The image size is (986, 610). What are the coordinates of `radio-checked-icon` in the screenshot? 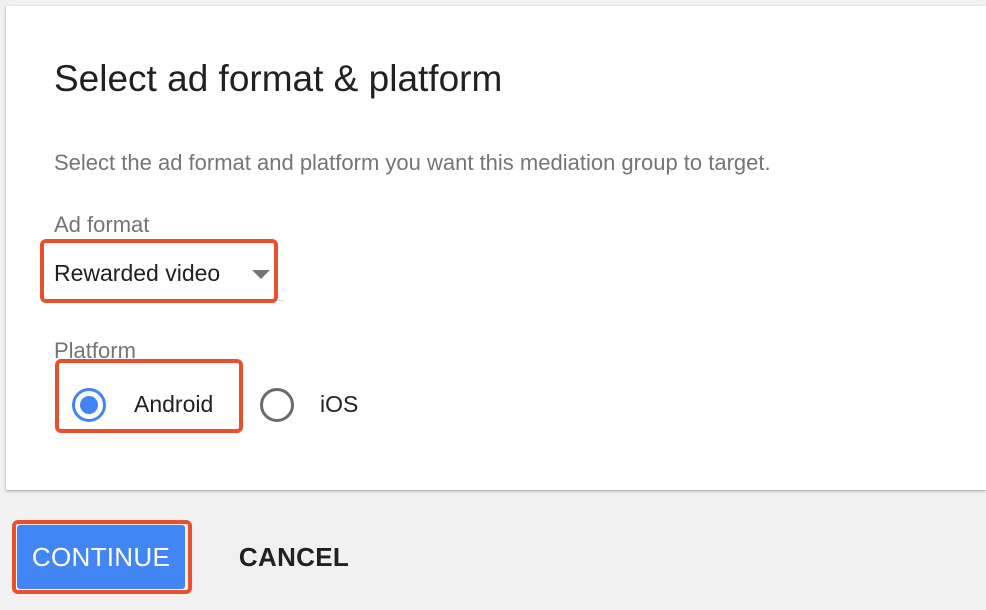 It's located at (89, 405).